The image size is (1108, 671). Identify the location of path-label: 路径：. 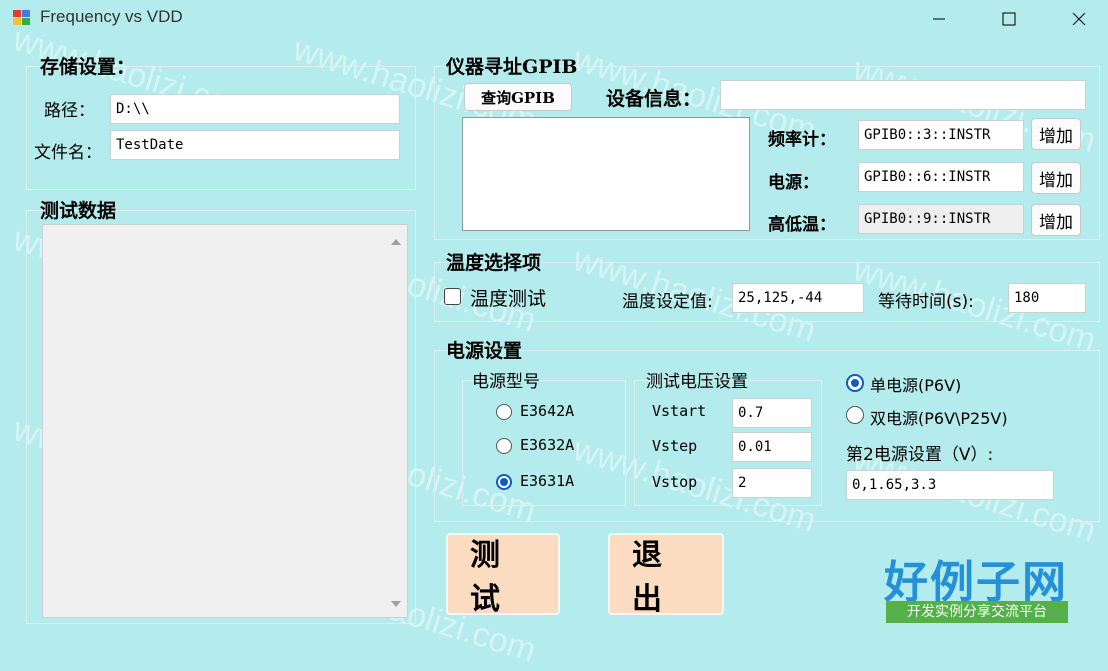
(69, 111).